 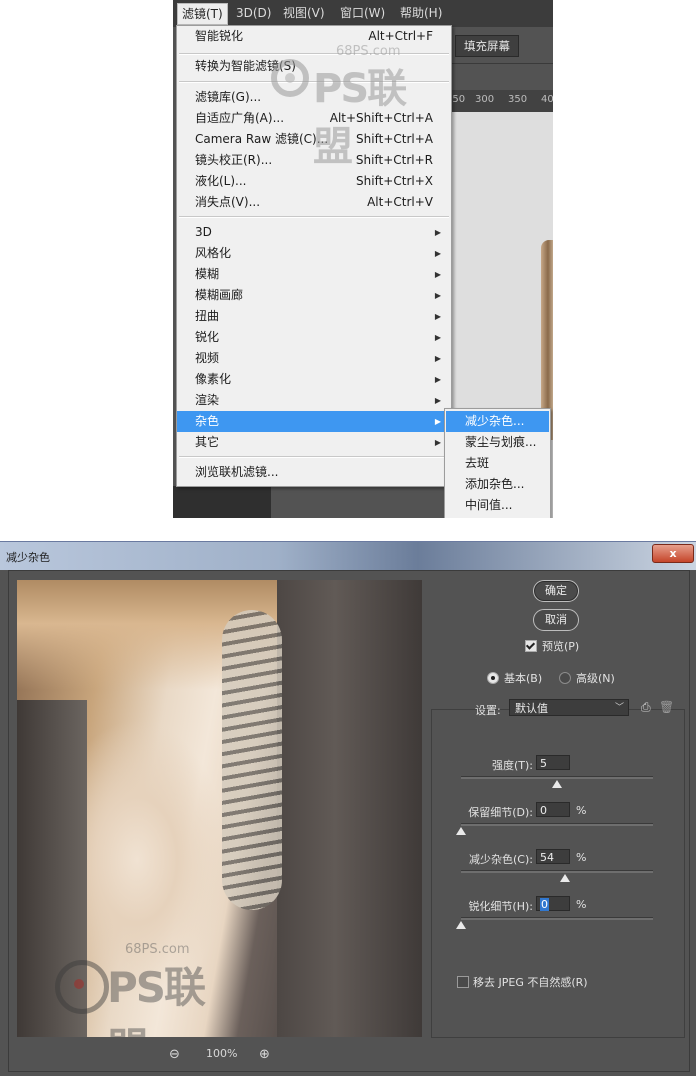 What do you see at coordinates (314, 253) in the screenshot?
I see `menu-item-stylize: 风格化 ▶` at bounding box center [314, 253].